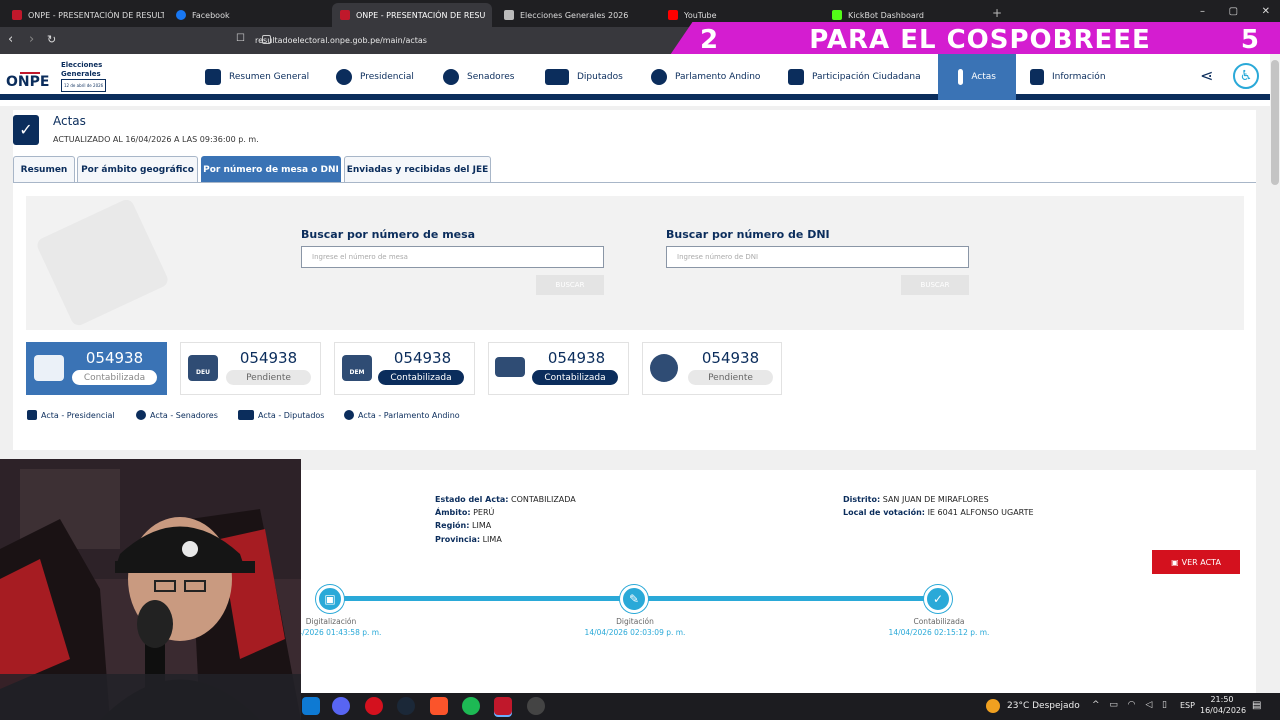 This screenshot has height=720, width=1280. I want to click on image-icon: ▣, so click(1175, 562).